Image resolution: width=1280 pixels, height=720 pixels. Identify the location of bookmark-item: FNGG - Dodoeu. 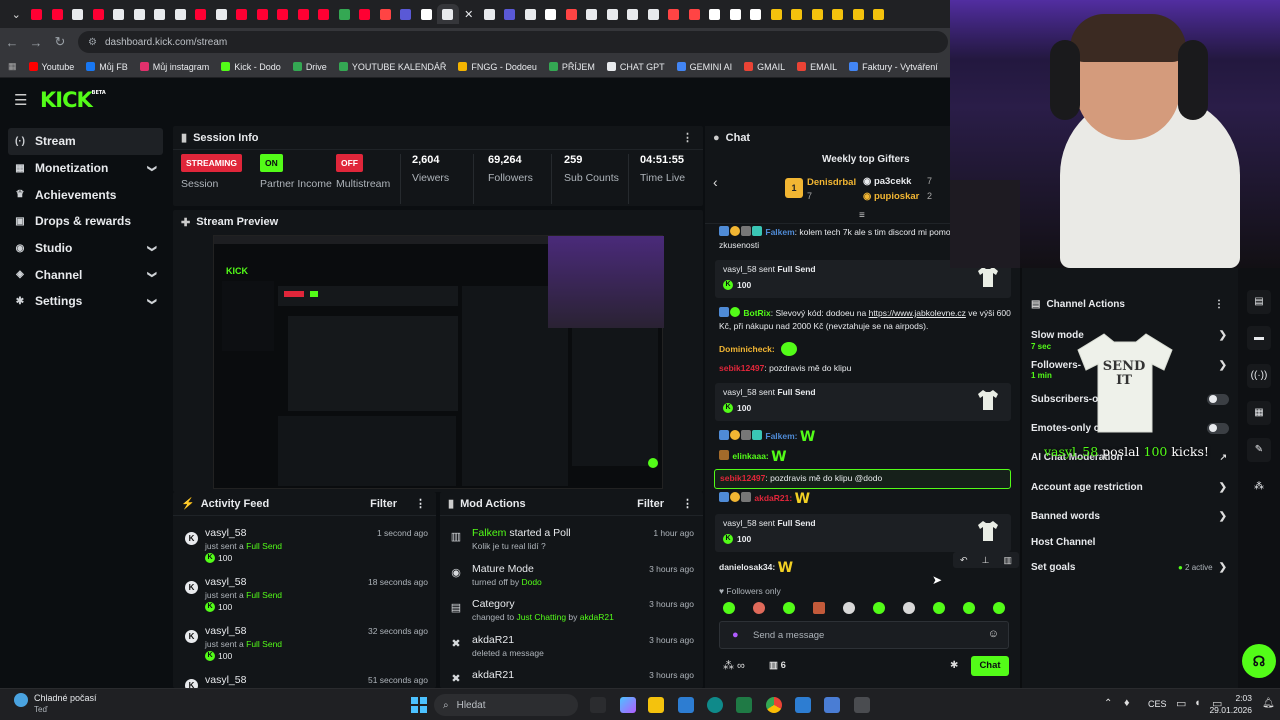
(497, 67).